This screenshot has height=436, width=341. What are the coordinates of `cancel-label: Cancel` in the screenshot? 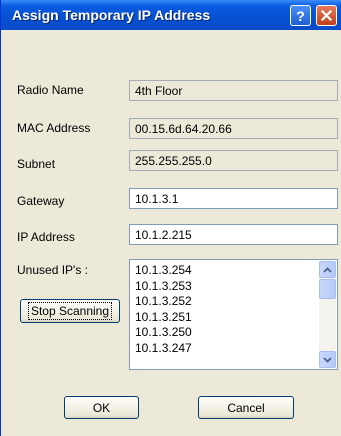 It's located at (246, 407).